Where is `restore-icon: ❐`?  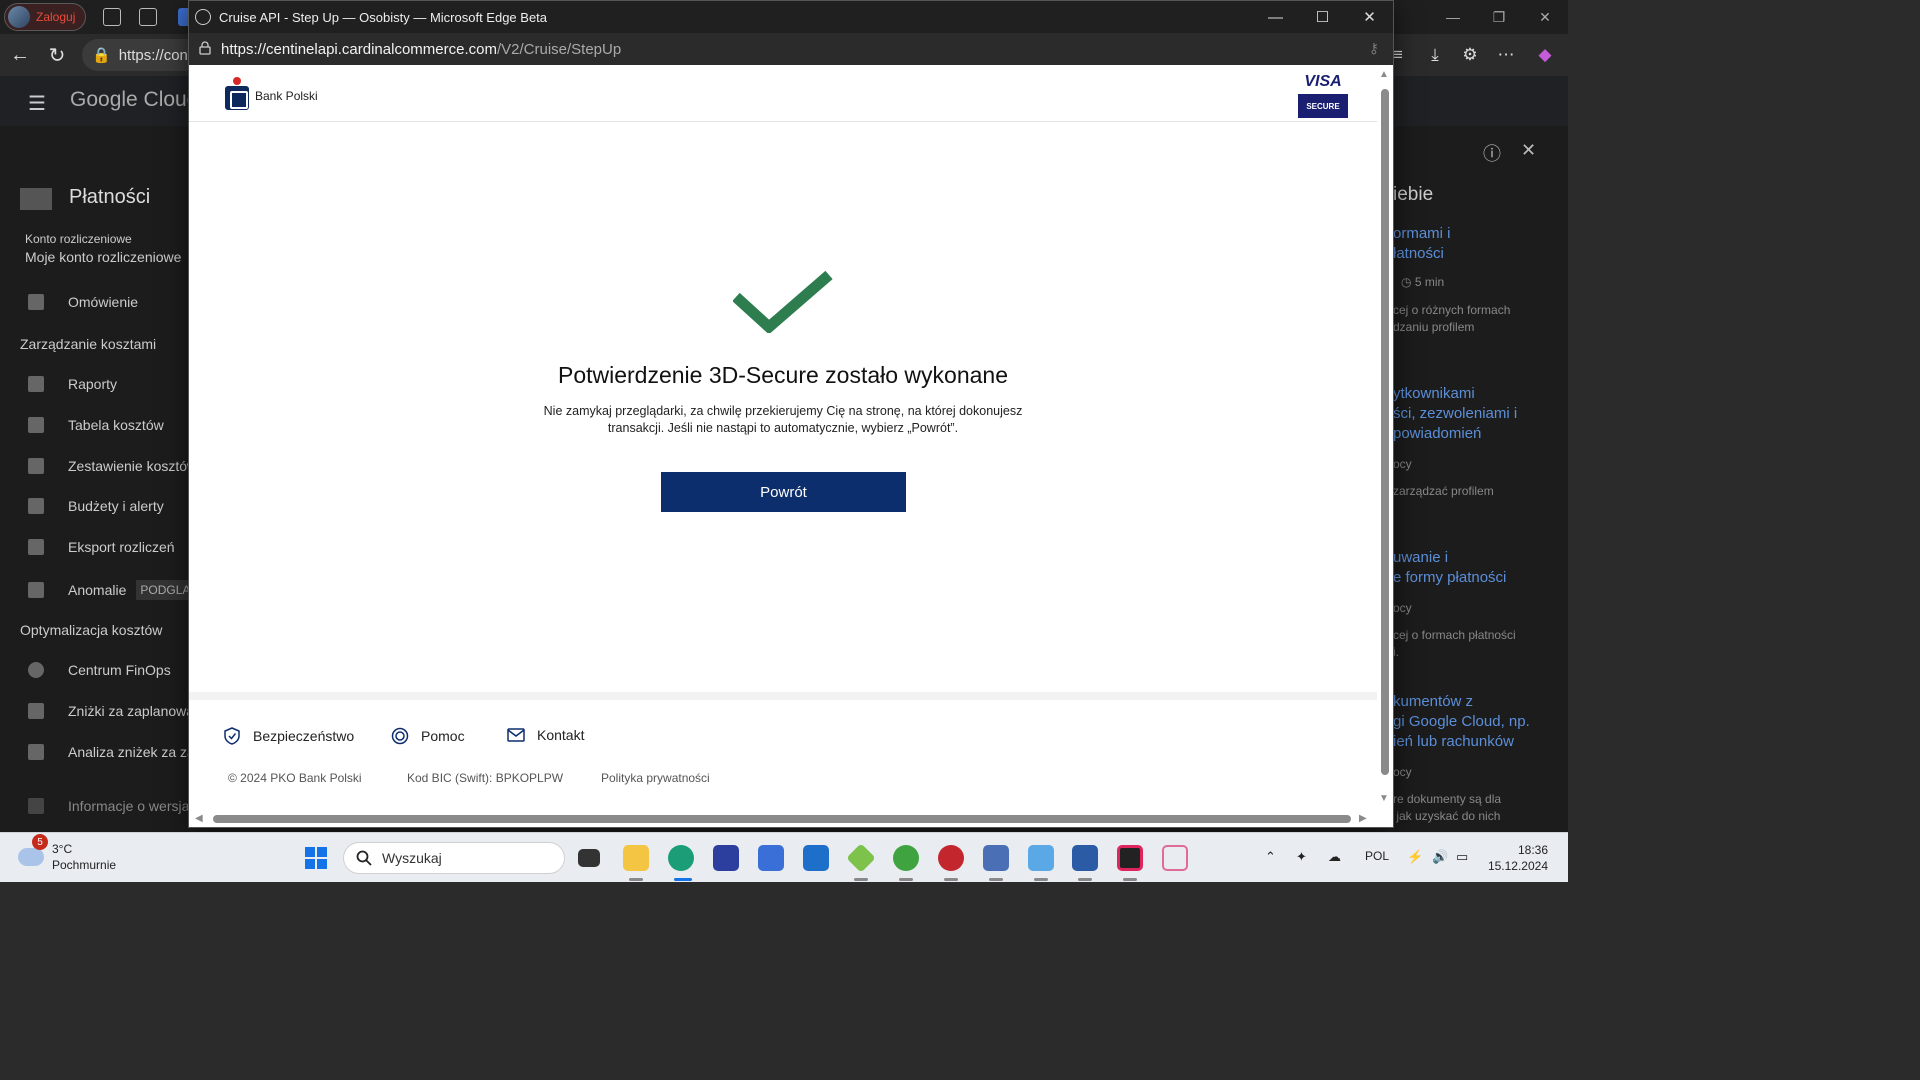 restore-icon: ❐ is located at coordinates (1499, 17).